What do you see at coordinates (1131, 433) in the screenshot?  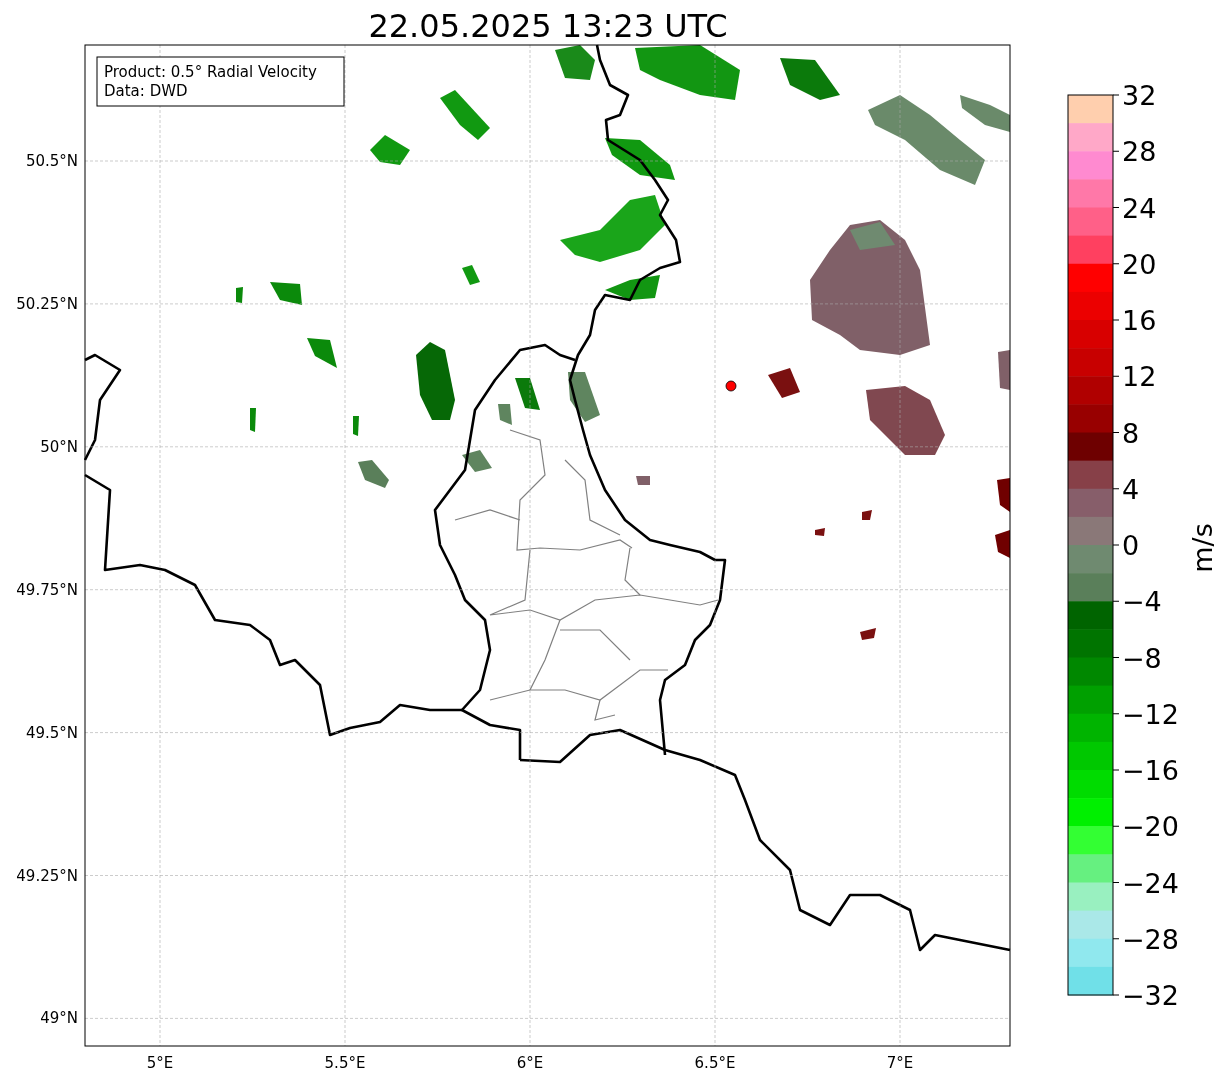 I see `colorbar-tick-label: 8` at bounding box center [1131, 433].